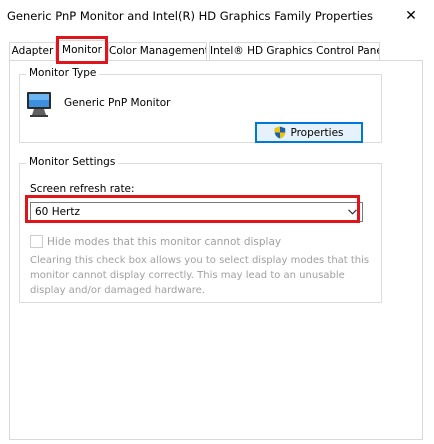 The height and width of the screenshot is (444, 434). Describe the element at coordinates (117, 103) in the screenshot. I see `monitor-name: Generic PnP Monitor` at that location.